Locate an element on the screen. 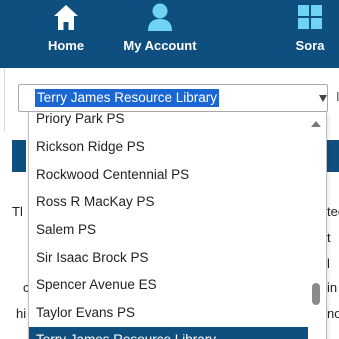 This screenshot has width=339, height=339. scroll-up-arrow-icon is located at coordinates (316, 124).